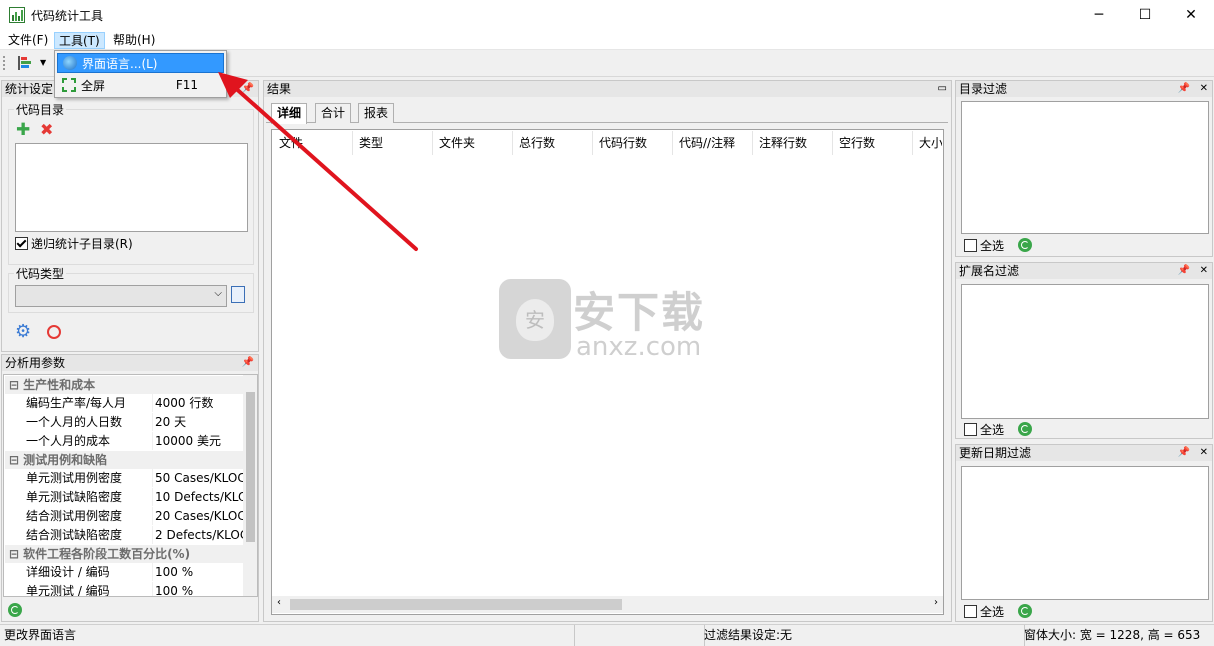  I want to click on column-header: 总行数, so click(553, 143).